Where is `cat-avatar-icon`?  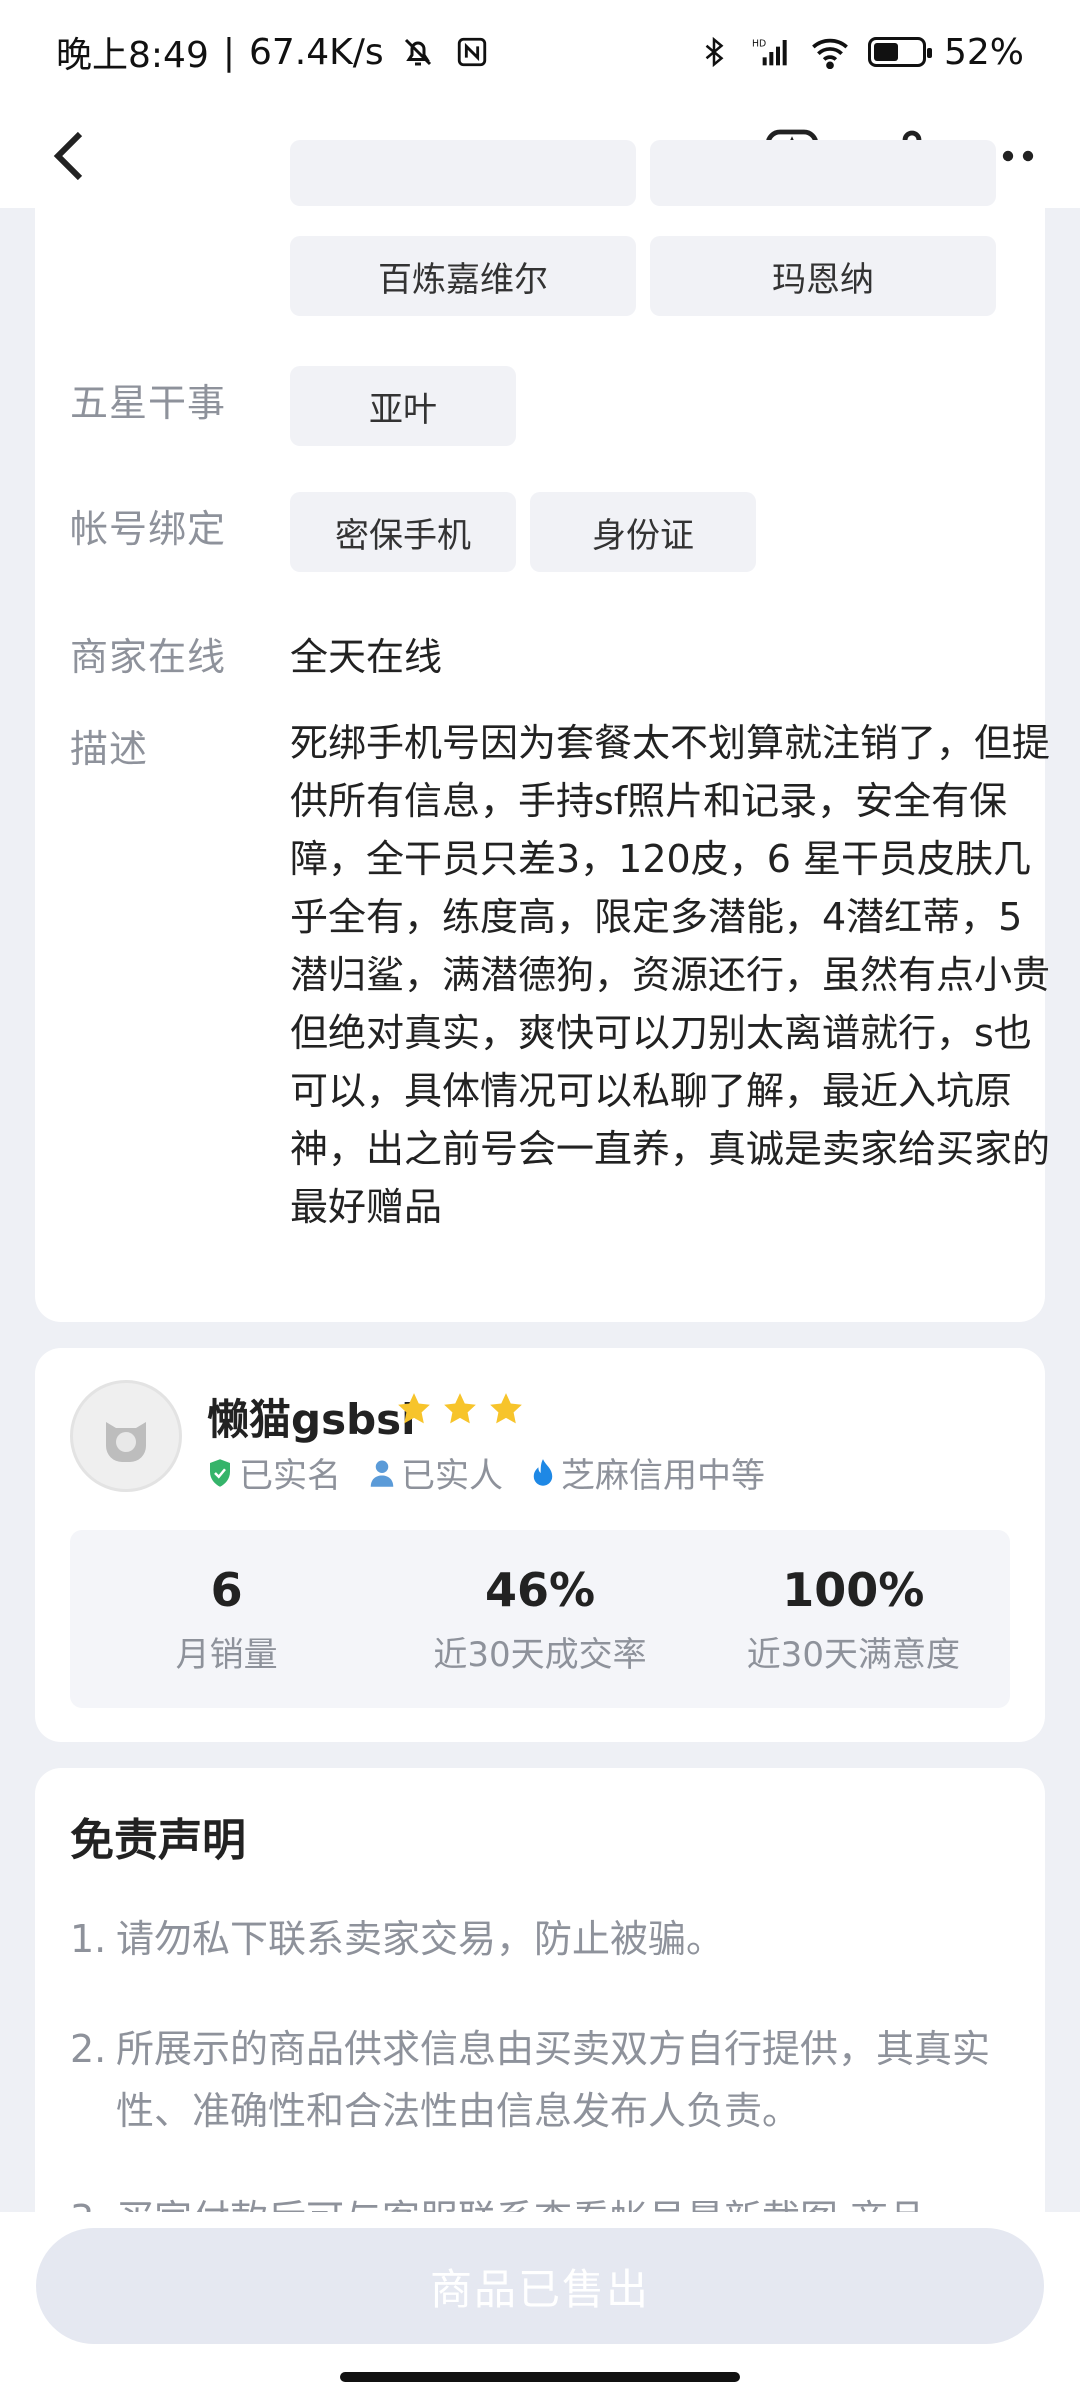 cat-avatar-icon is located at coordinates (126, 1442).